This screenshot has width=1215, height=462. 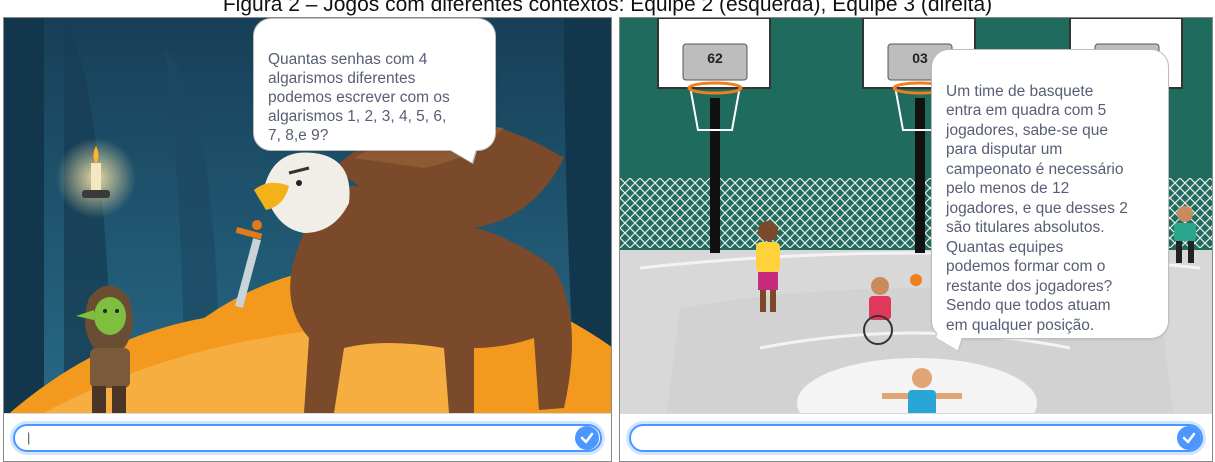 I want to click on candle-icon, so click(x=96, y=177).